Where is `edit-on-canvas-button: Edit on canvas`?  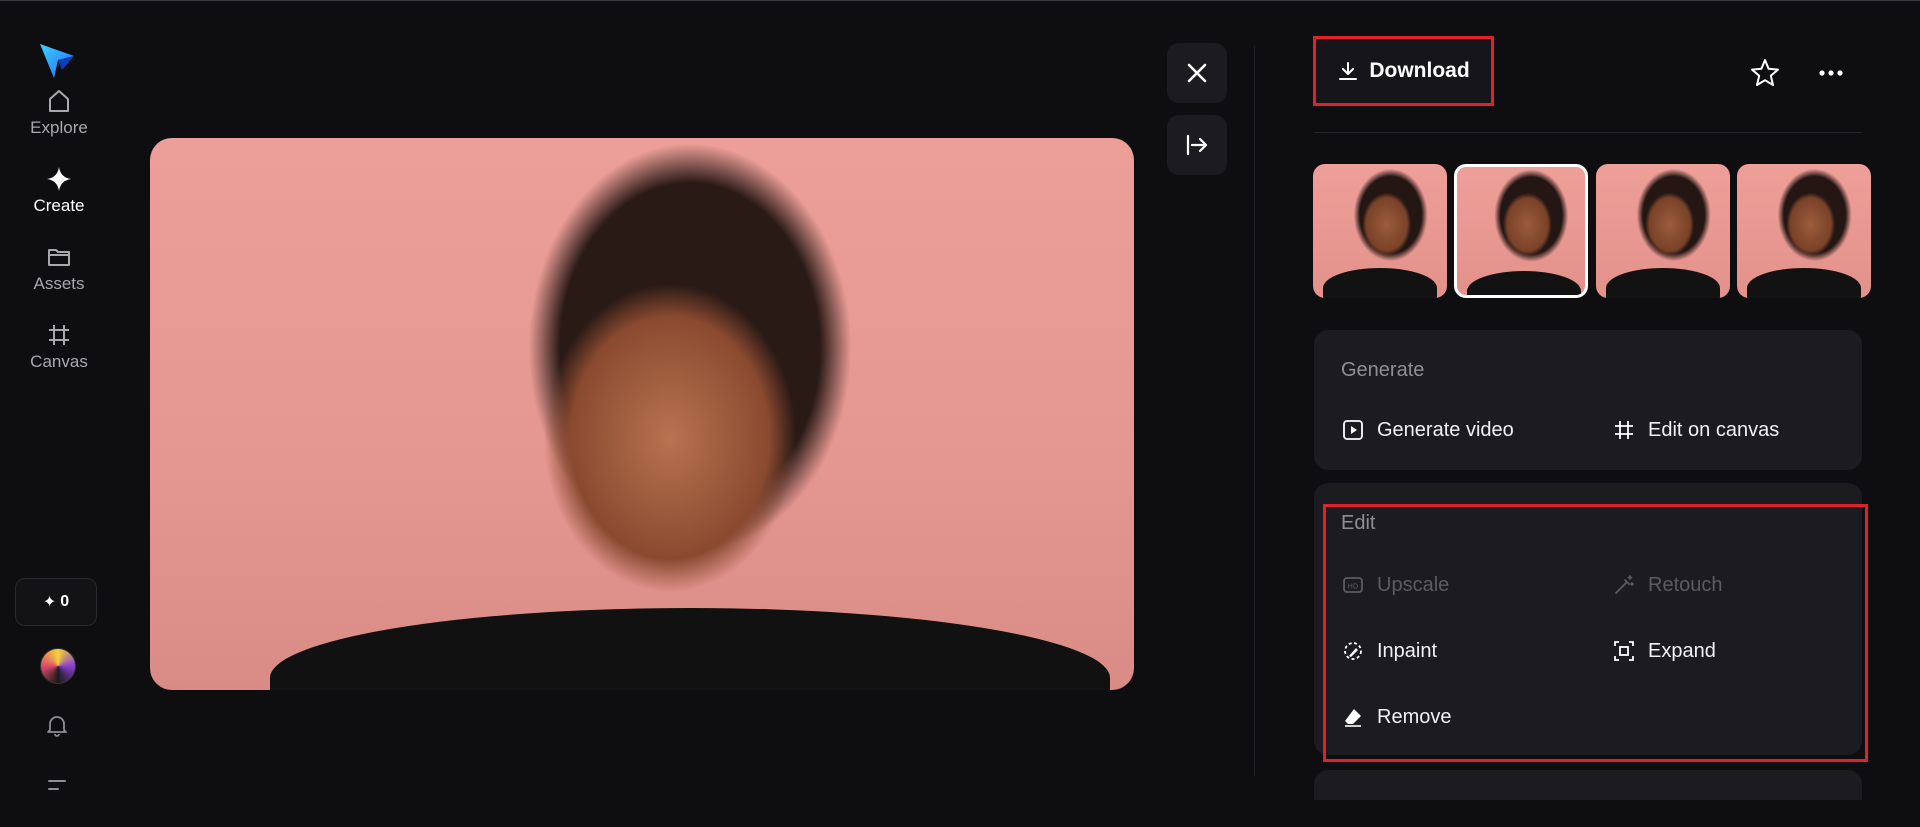 edit-on-canvas-button: Edit on canvas is located at coordinates (1695, 430).